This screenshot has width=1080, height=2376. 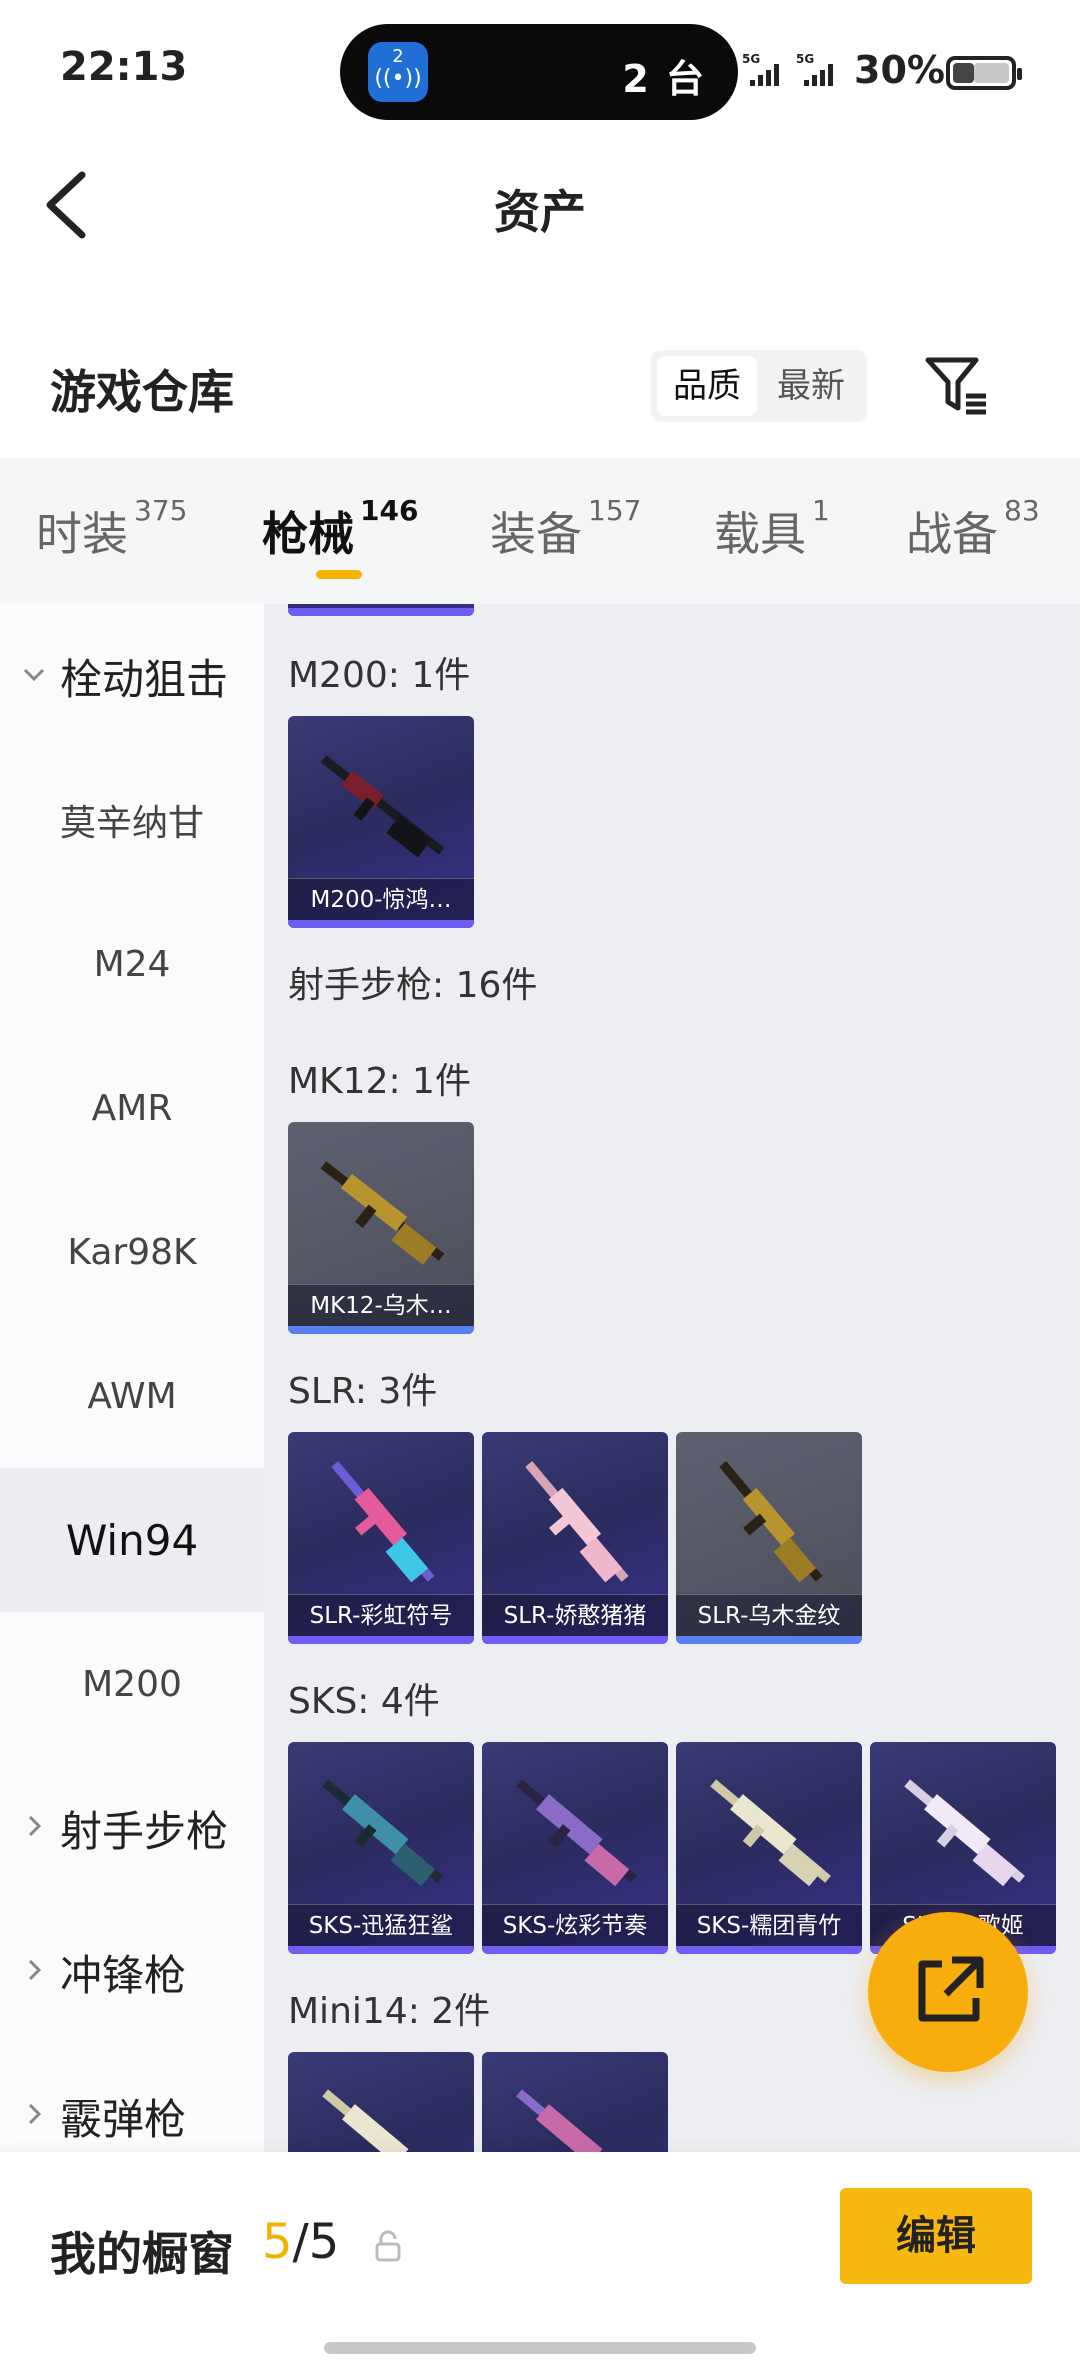 I want to click on section-heading: Mini14: 2件, so click(x=389, y=2011).